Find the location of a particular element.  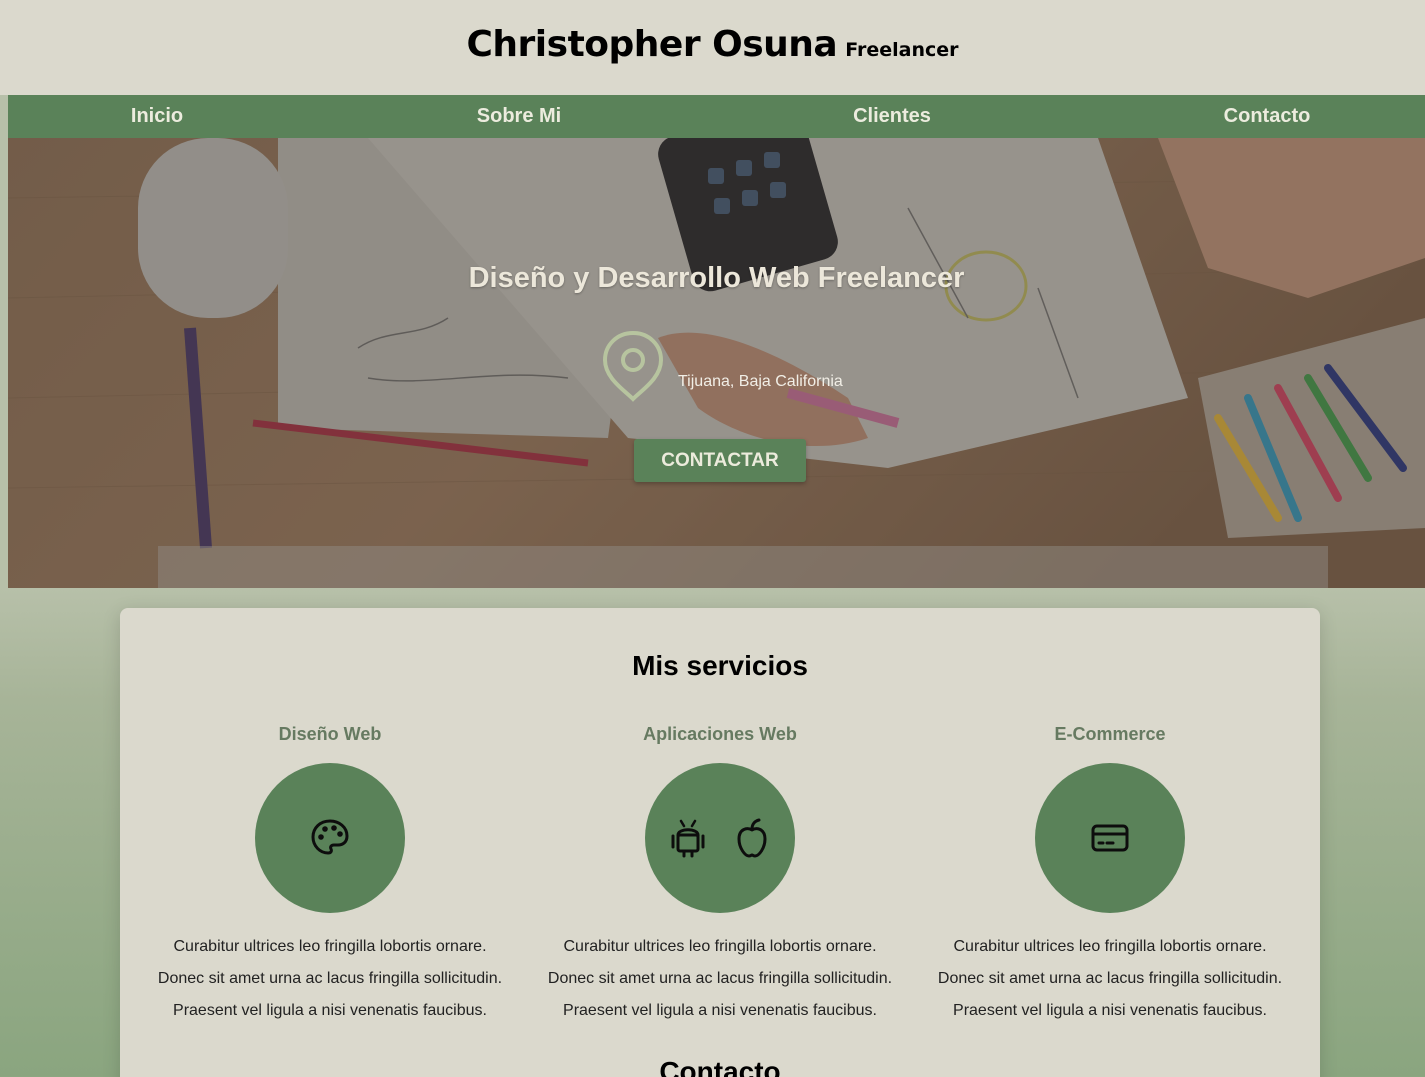

brand: Christopher Osuna Freelancer is located at coordinates (712, 44).